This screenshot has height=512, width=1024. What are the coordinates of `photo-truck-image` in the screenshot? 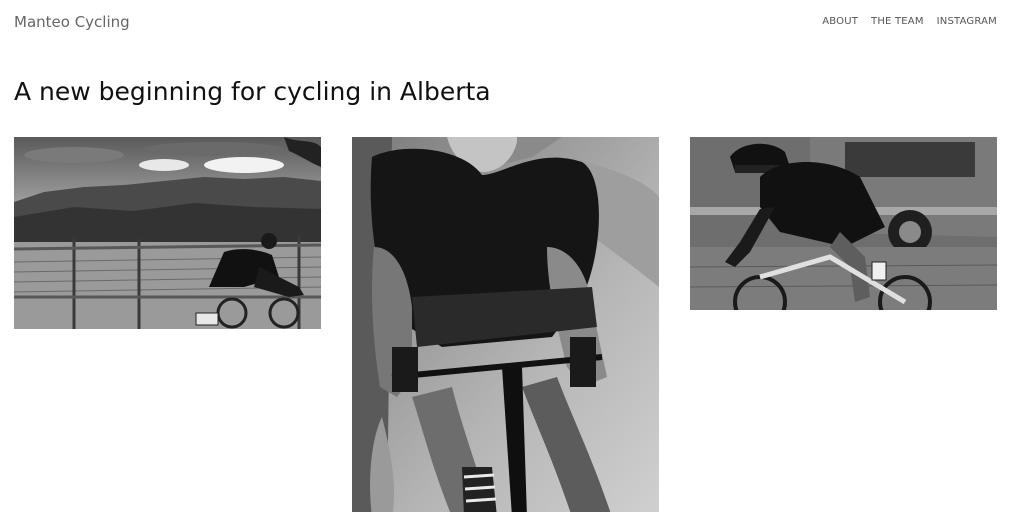 It's located at (843, 223).